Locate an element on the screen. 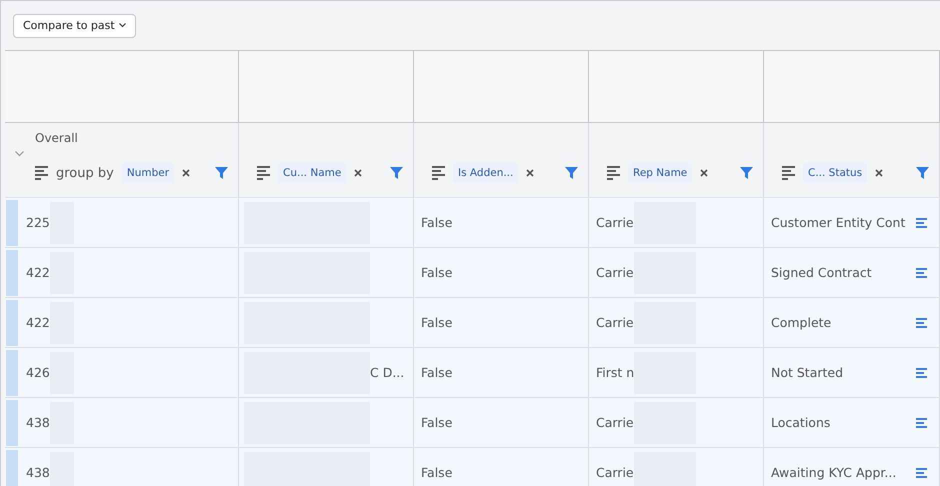 Image resolution: width=940 pixels, height=486 pixels. compare-button: Compare to past is located at coordinates (74, 26).